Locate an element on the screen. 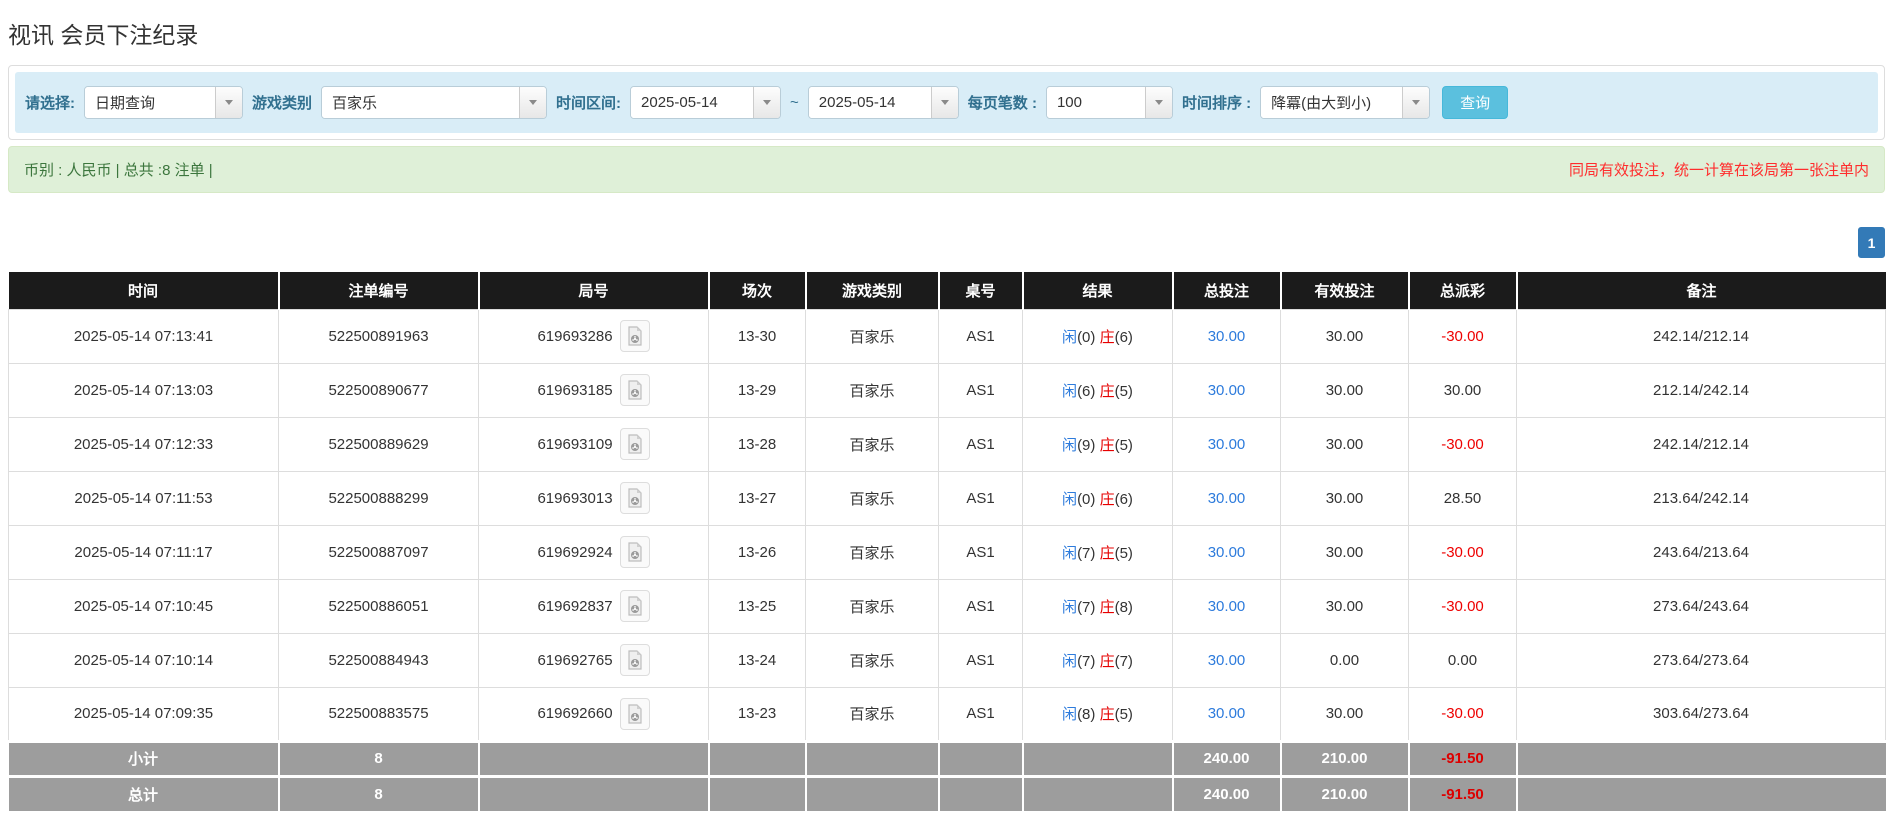 The height and width of the screenshot is (821, 1893). summary-count: 8 is located at coordinates (379, 757).